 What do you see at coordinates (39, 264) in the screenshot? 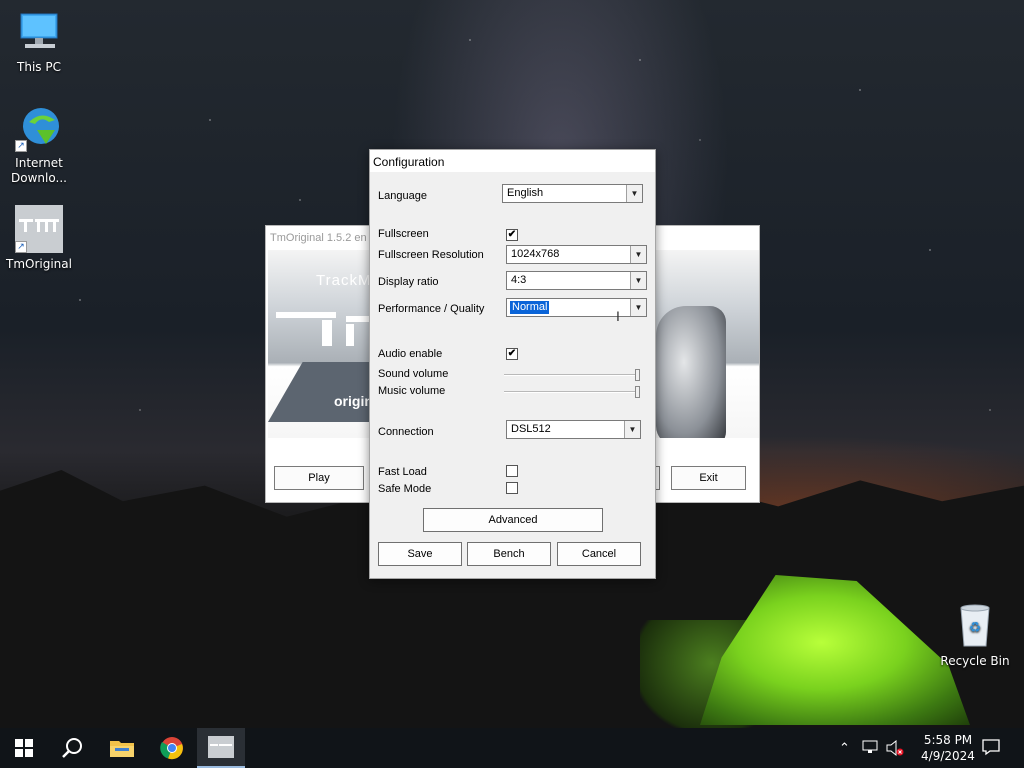
I see `desktop-icon-label: TmOriginal` at bounding box center [39, 264].